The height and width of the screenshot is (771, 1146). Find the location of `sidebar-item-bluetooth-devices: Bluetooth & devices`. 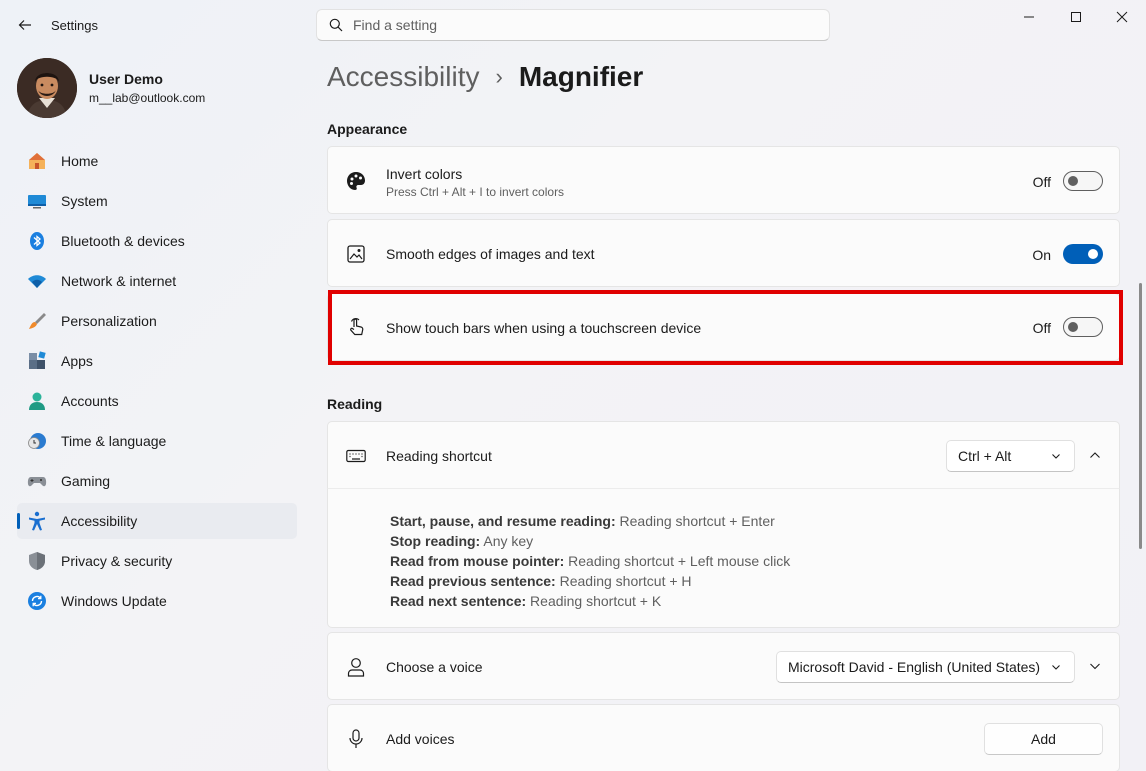

sidebar-item-bluetooth-devices: Bluetooth & devices is located at coordinates (157, 241).